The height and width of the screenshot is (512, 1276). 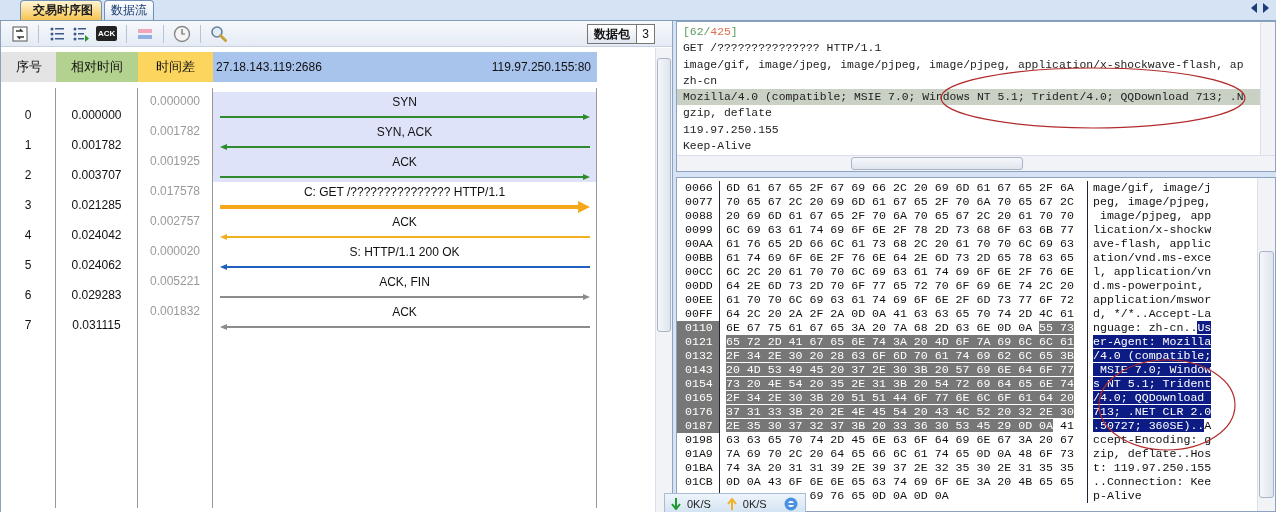 I want to click on column-header: 时间差, so click(x=175, y=67).